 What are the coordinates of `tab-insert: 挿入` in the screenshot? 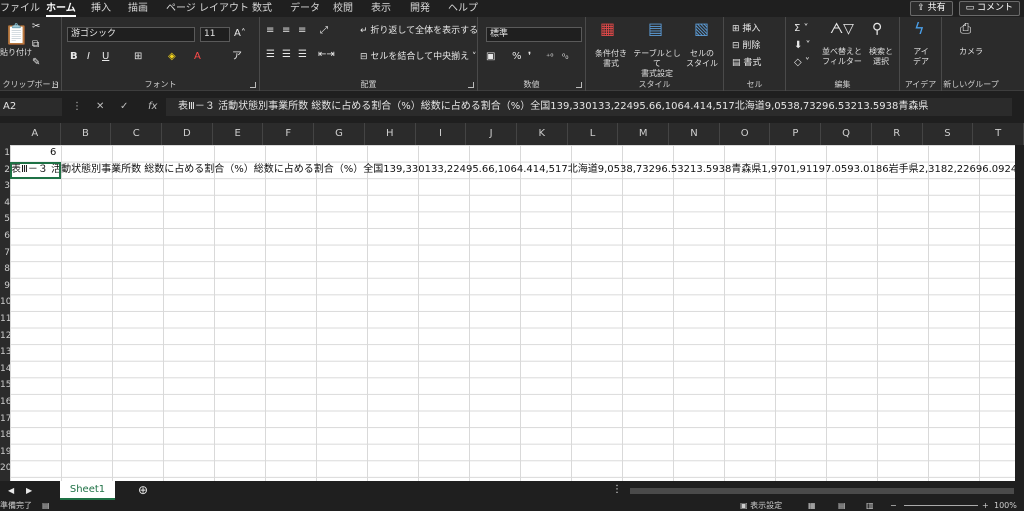 It's located at (101, 8).